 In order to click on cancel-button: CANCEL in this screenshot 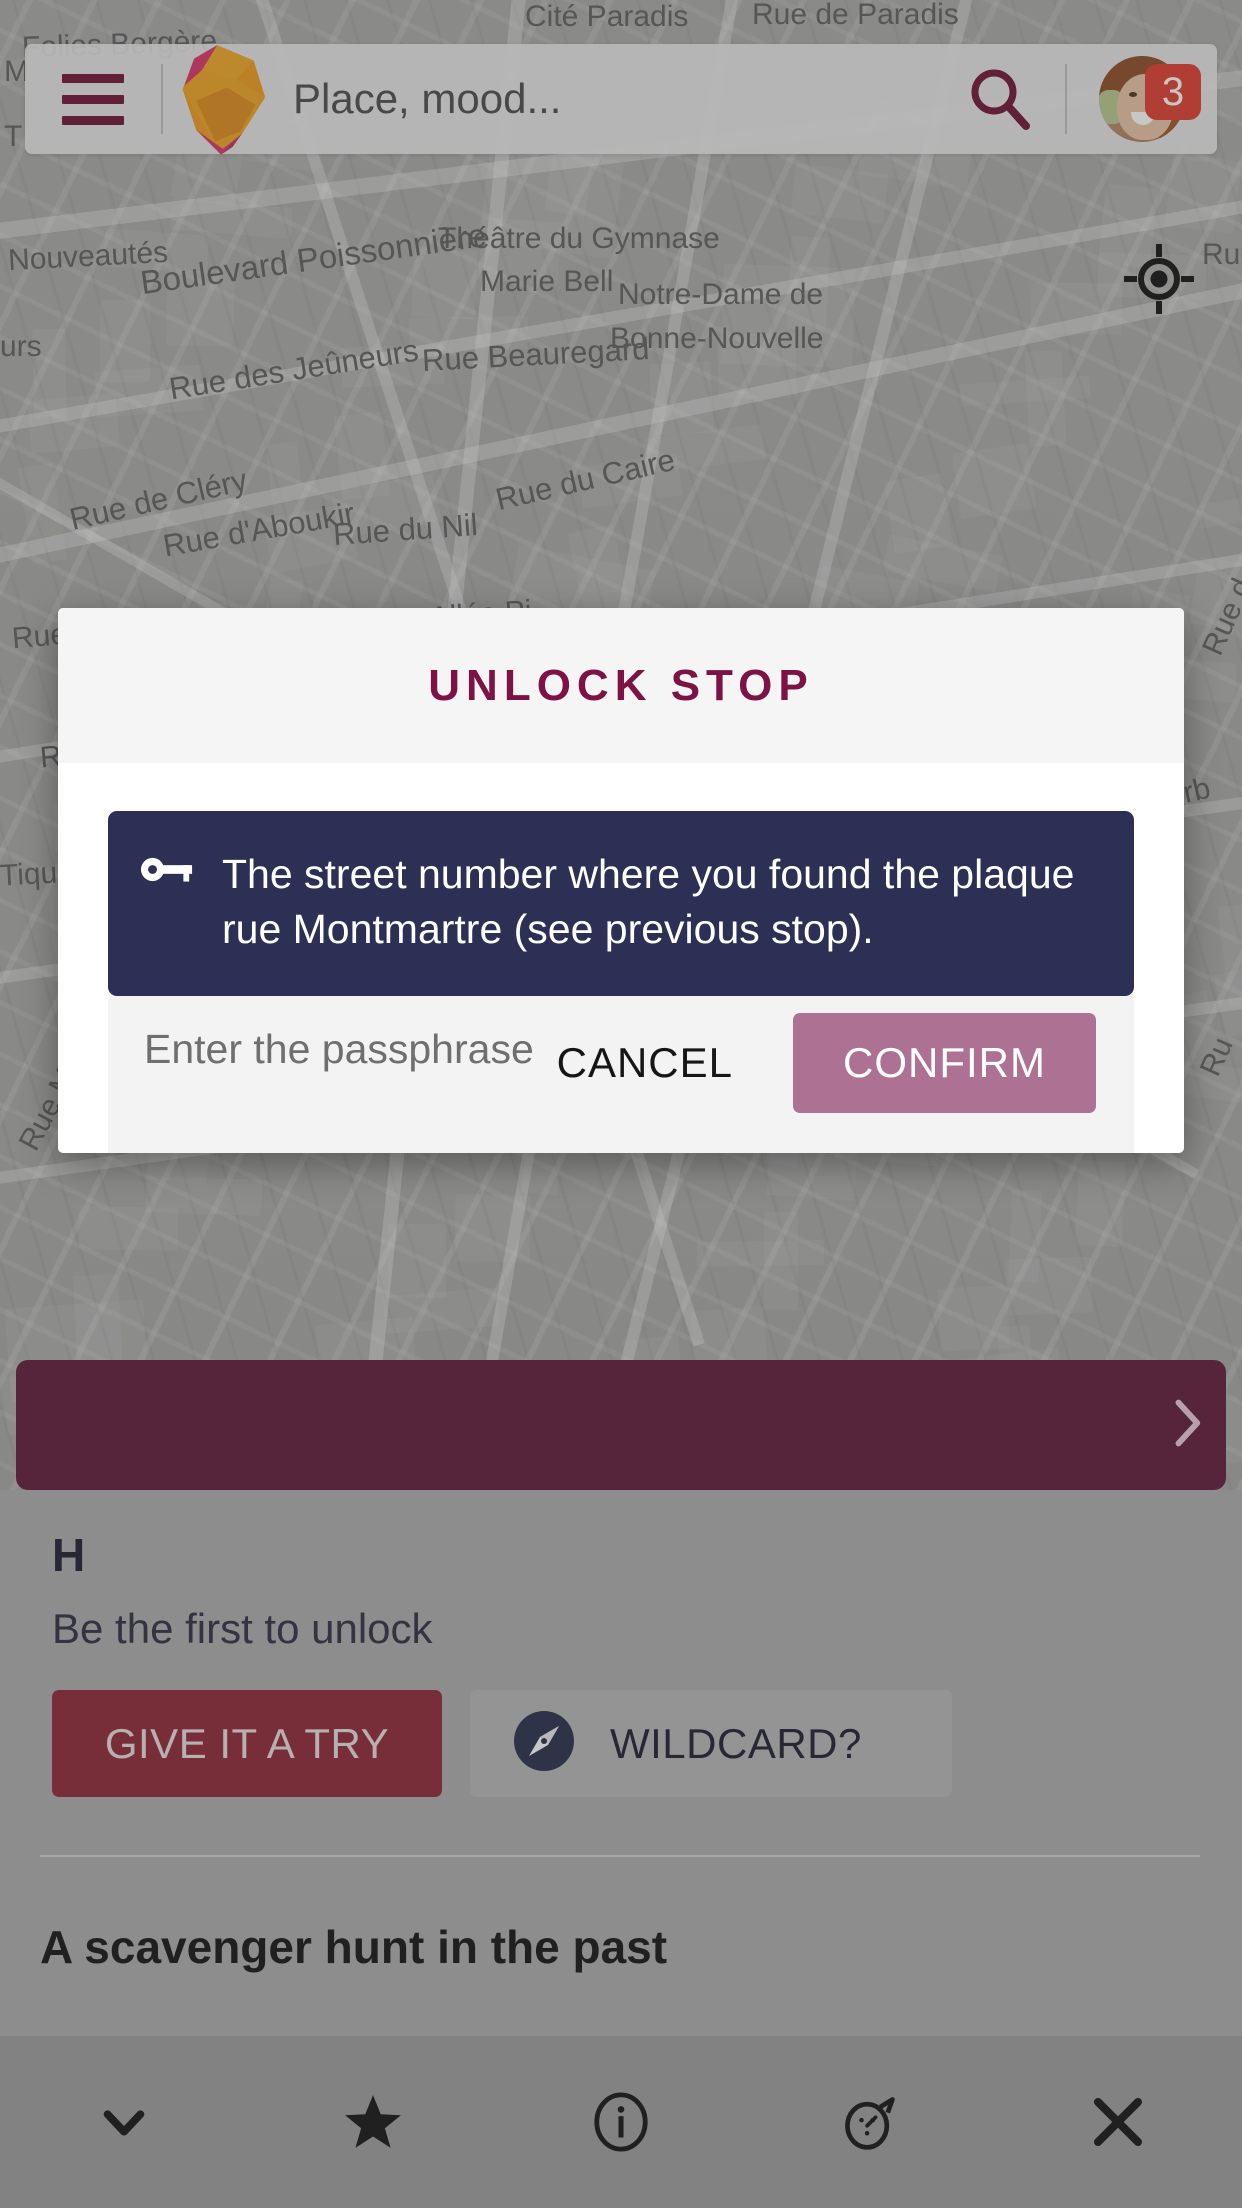, I will do `click(645, 1063)`.